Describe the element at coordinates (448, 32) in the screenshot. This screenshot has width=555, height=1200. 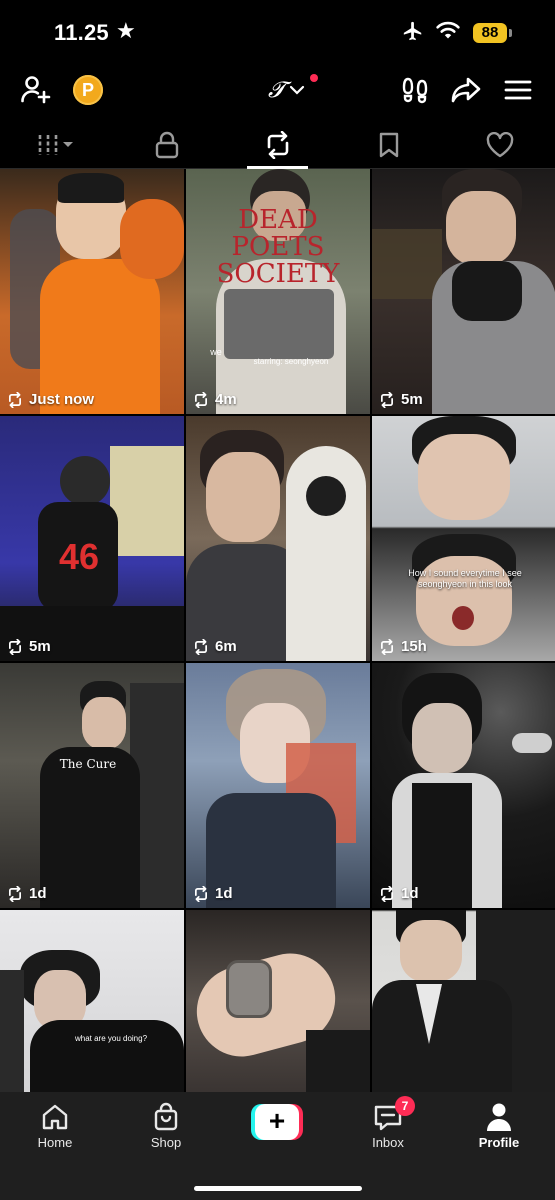
I see `wifi-icon` at that location.